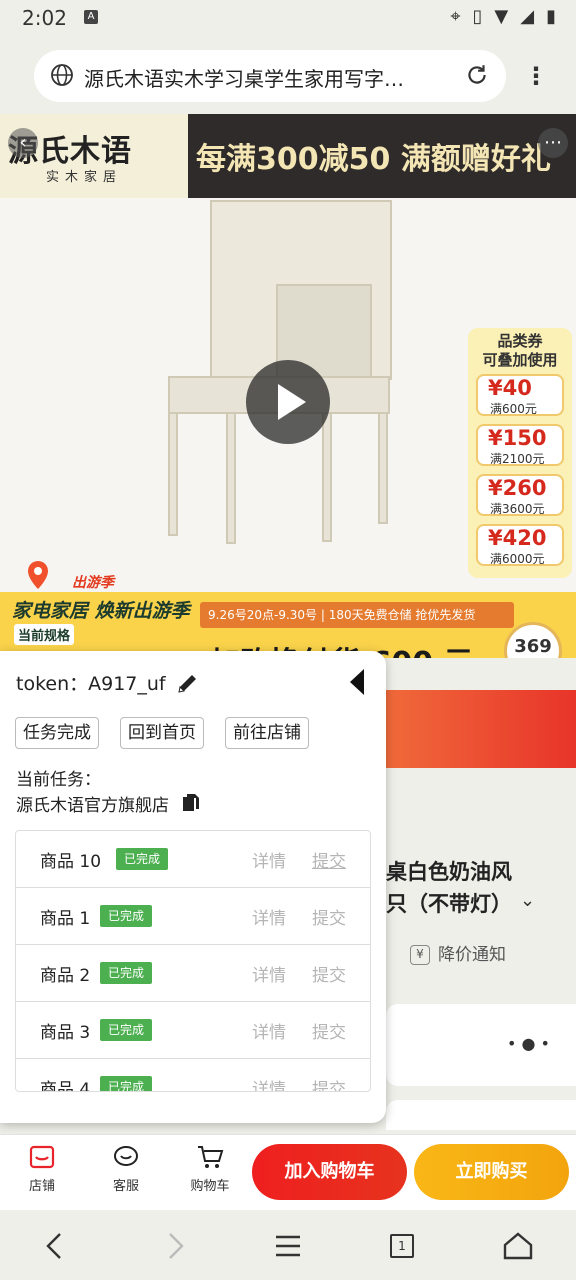 The width and height of the screenshot is (576, 1280). I want to click on promo-banner: 每满300减50 满额赠好礼, so click(382, 156).